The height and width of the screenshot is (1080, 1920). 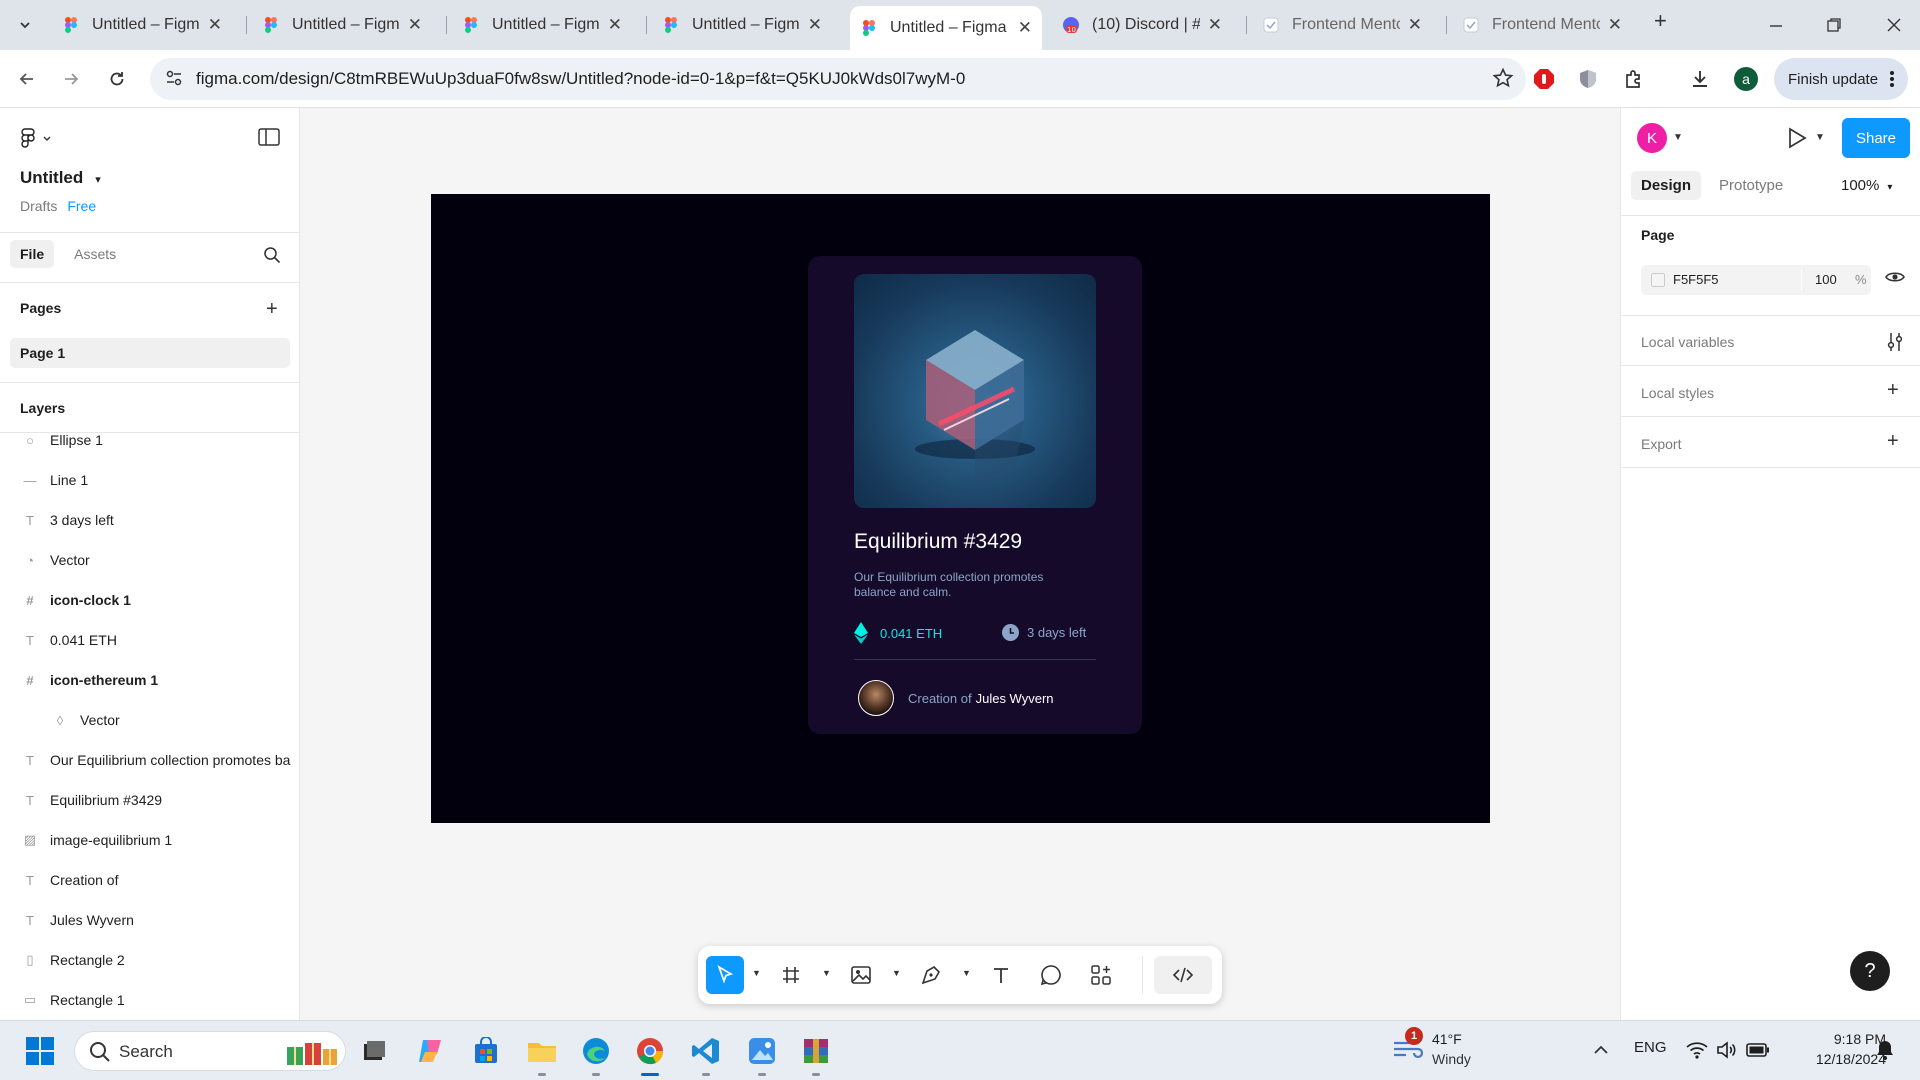 What do you see at coordinates (1870, 971) in the screenshot?
I see `help-button: ?` at bounding box center [1870, 971].